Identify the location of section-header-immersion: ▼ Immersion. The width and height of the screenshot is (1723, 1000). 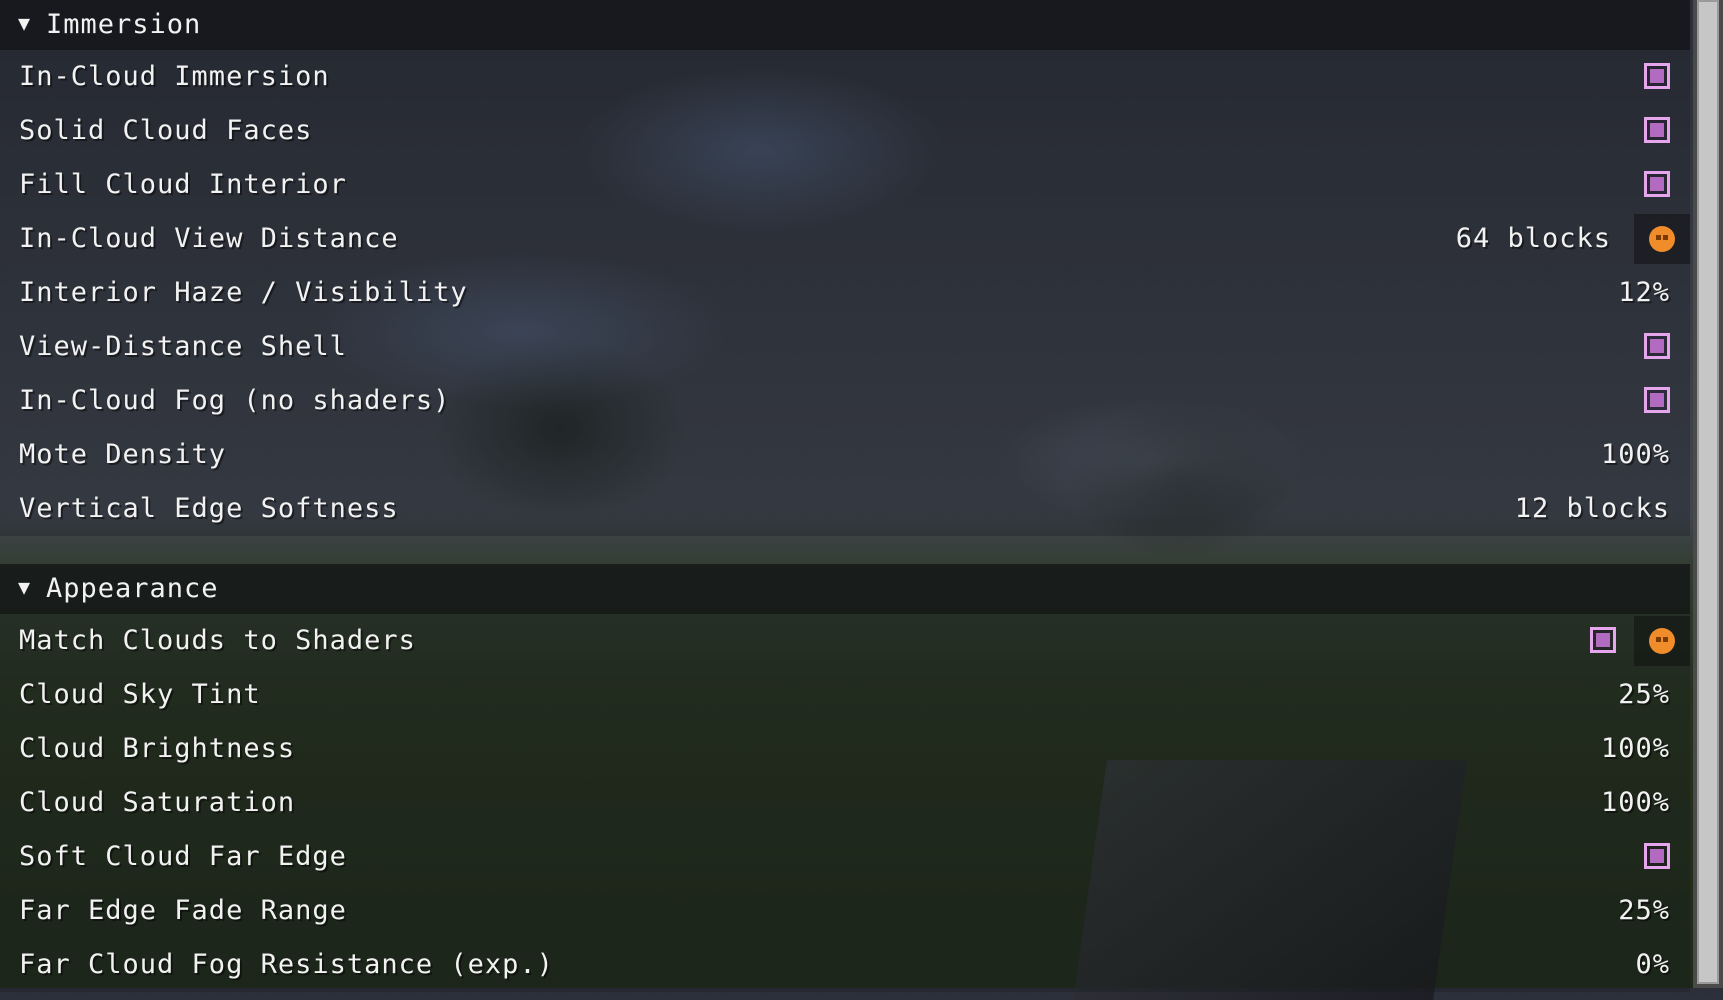
(845, 25).